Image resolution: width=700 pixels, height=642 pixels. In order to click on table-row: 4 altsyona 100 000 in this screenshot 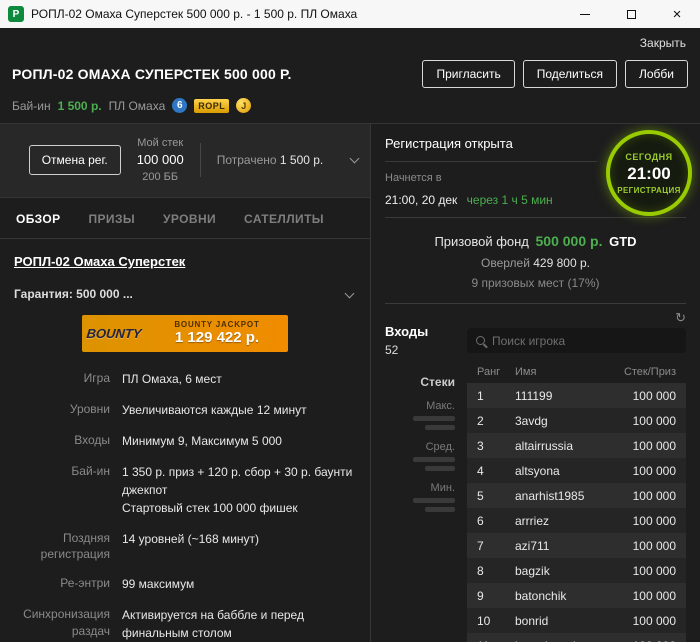, I will do `click(576, 470)`.